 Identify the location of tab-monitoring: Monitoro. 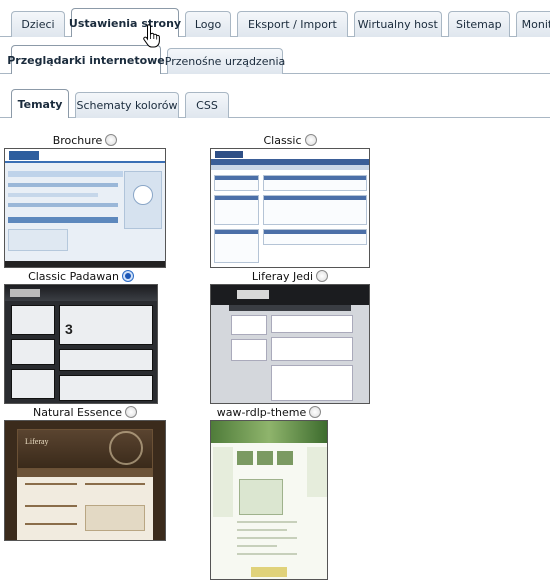
(532, 24).